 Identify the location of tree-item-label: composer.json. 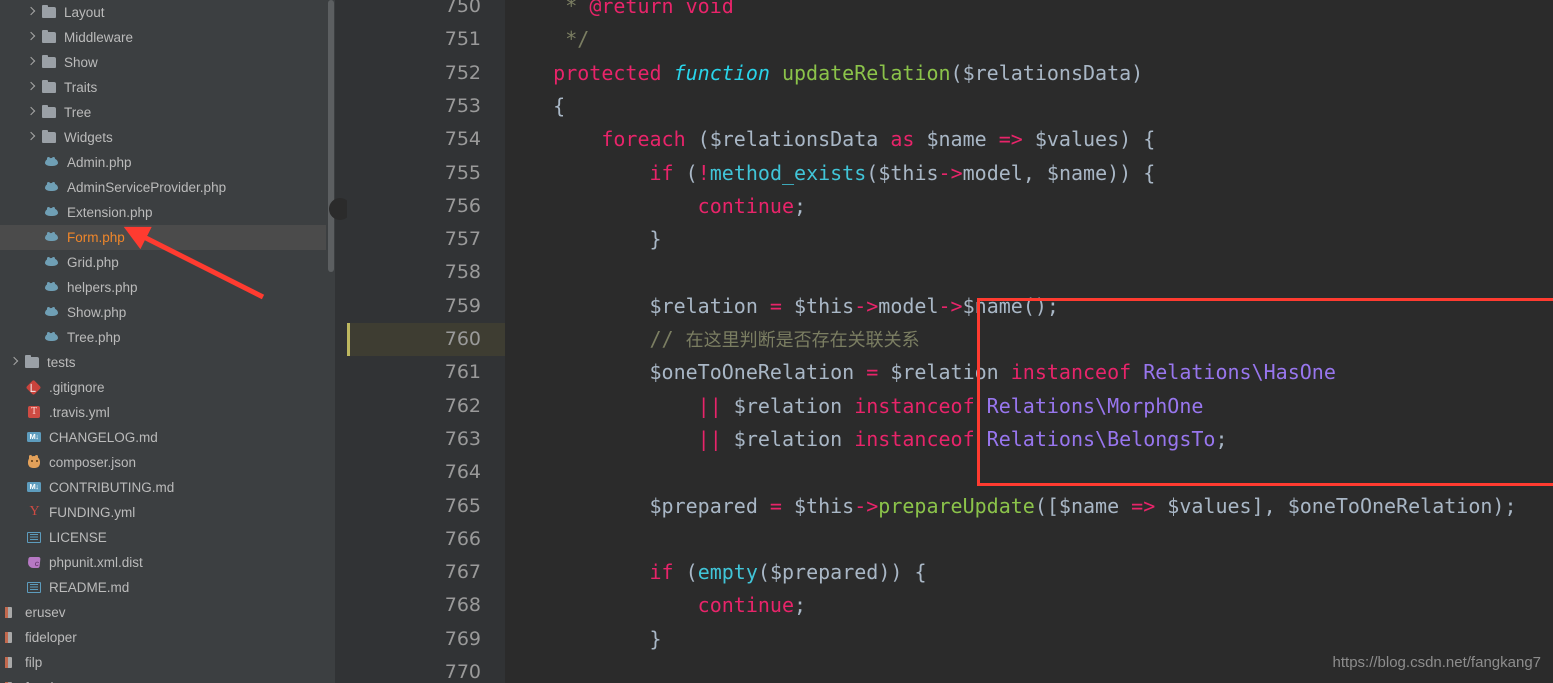
(93, 462).